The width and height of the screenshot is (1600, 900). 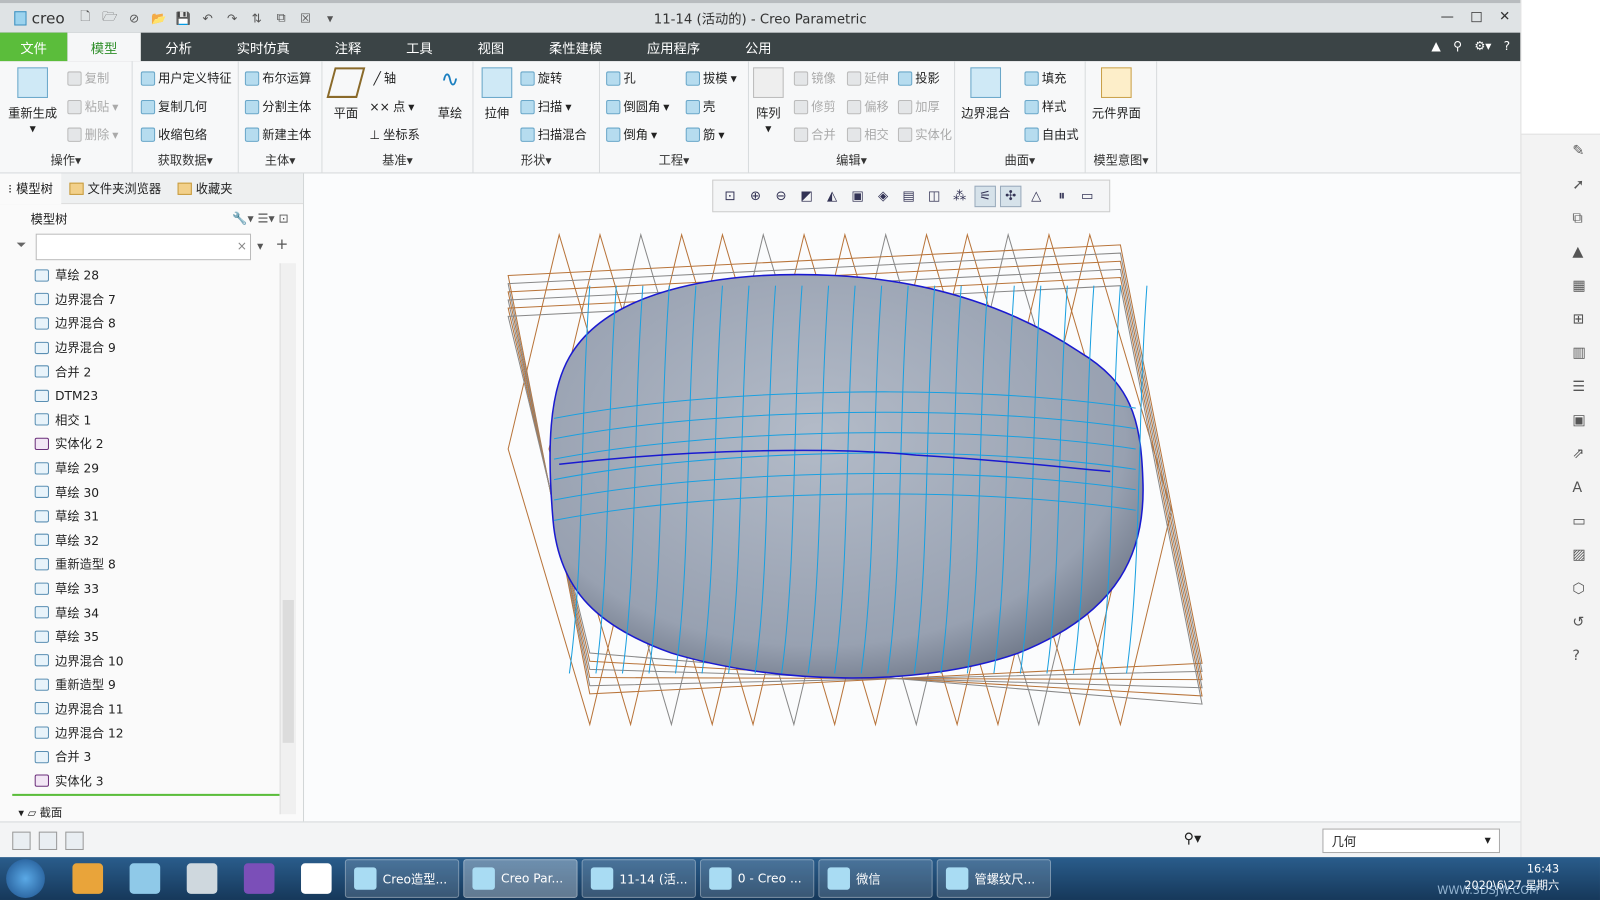 I want to click on section-icon: ◫, so click(x=933, y=195).